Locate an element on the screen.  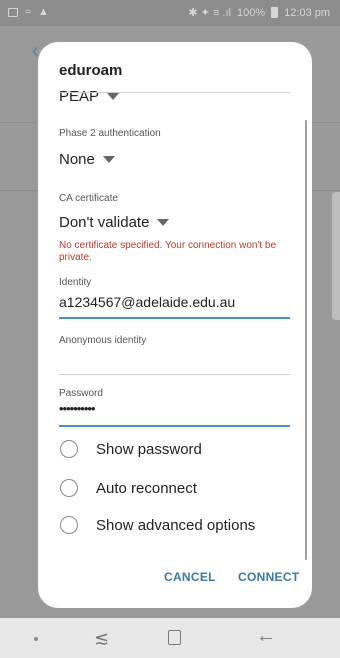
gallery-notification-icon is located at coordinates (13, 12).